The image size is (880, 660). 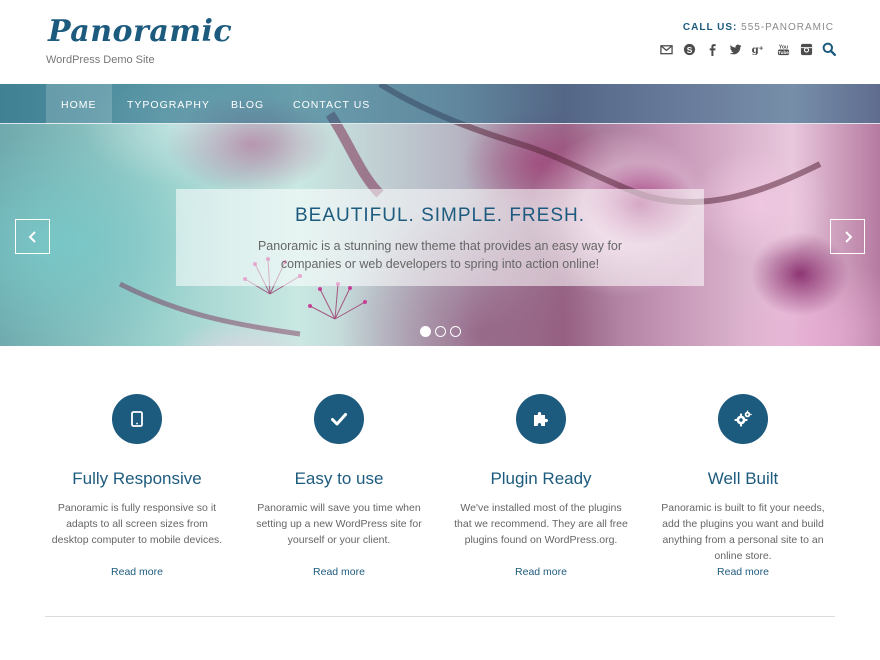 What do you see at coordinates (710, 27) in the screenshot?
I see `call-us-label: CALL US:` at bounding box center [710, 27].